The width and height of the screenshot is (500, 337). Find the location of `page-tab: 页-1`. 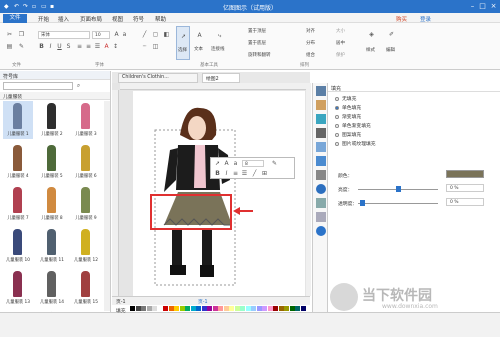

page-tab: 页-1 is located at coordinates (203, 301).